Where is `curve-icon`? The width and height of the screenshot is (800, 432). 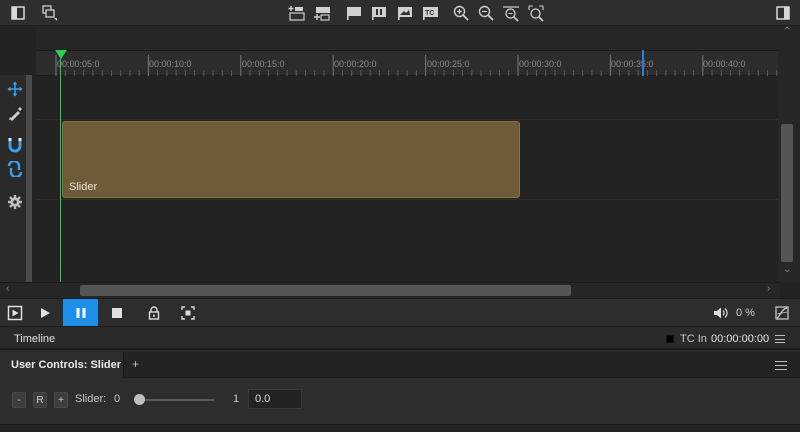 curve-icon is located at coordinates (782, 313).